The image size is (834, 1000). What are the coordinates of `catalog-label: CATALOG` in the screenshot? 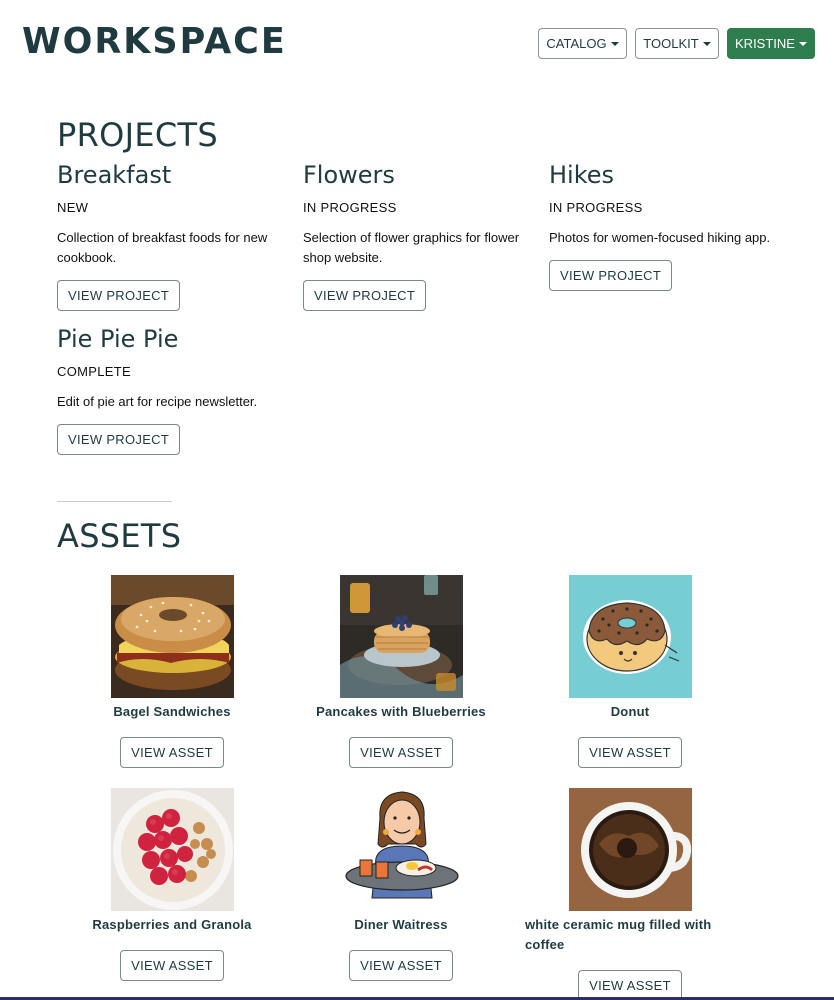 It's located at (576, 43).